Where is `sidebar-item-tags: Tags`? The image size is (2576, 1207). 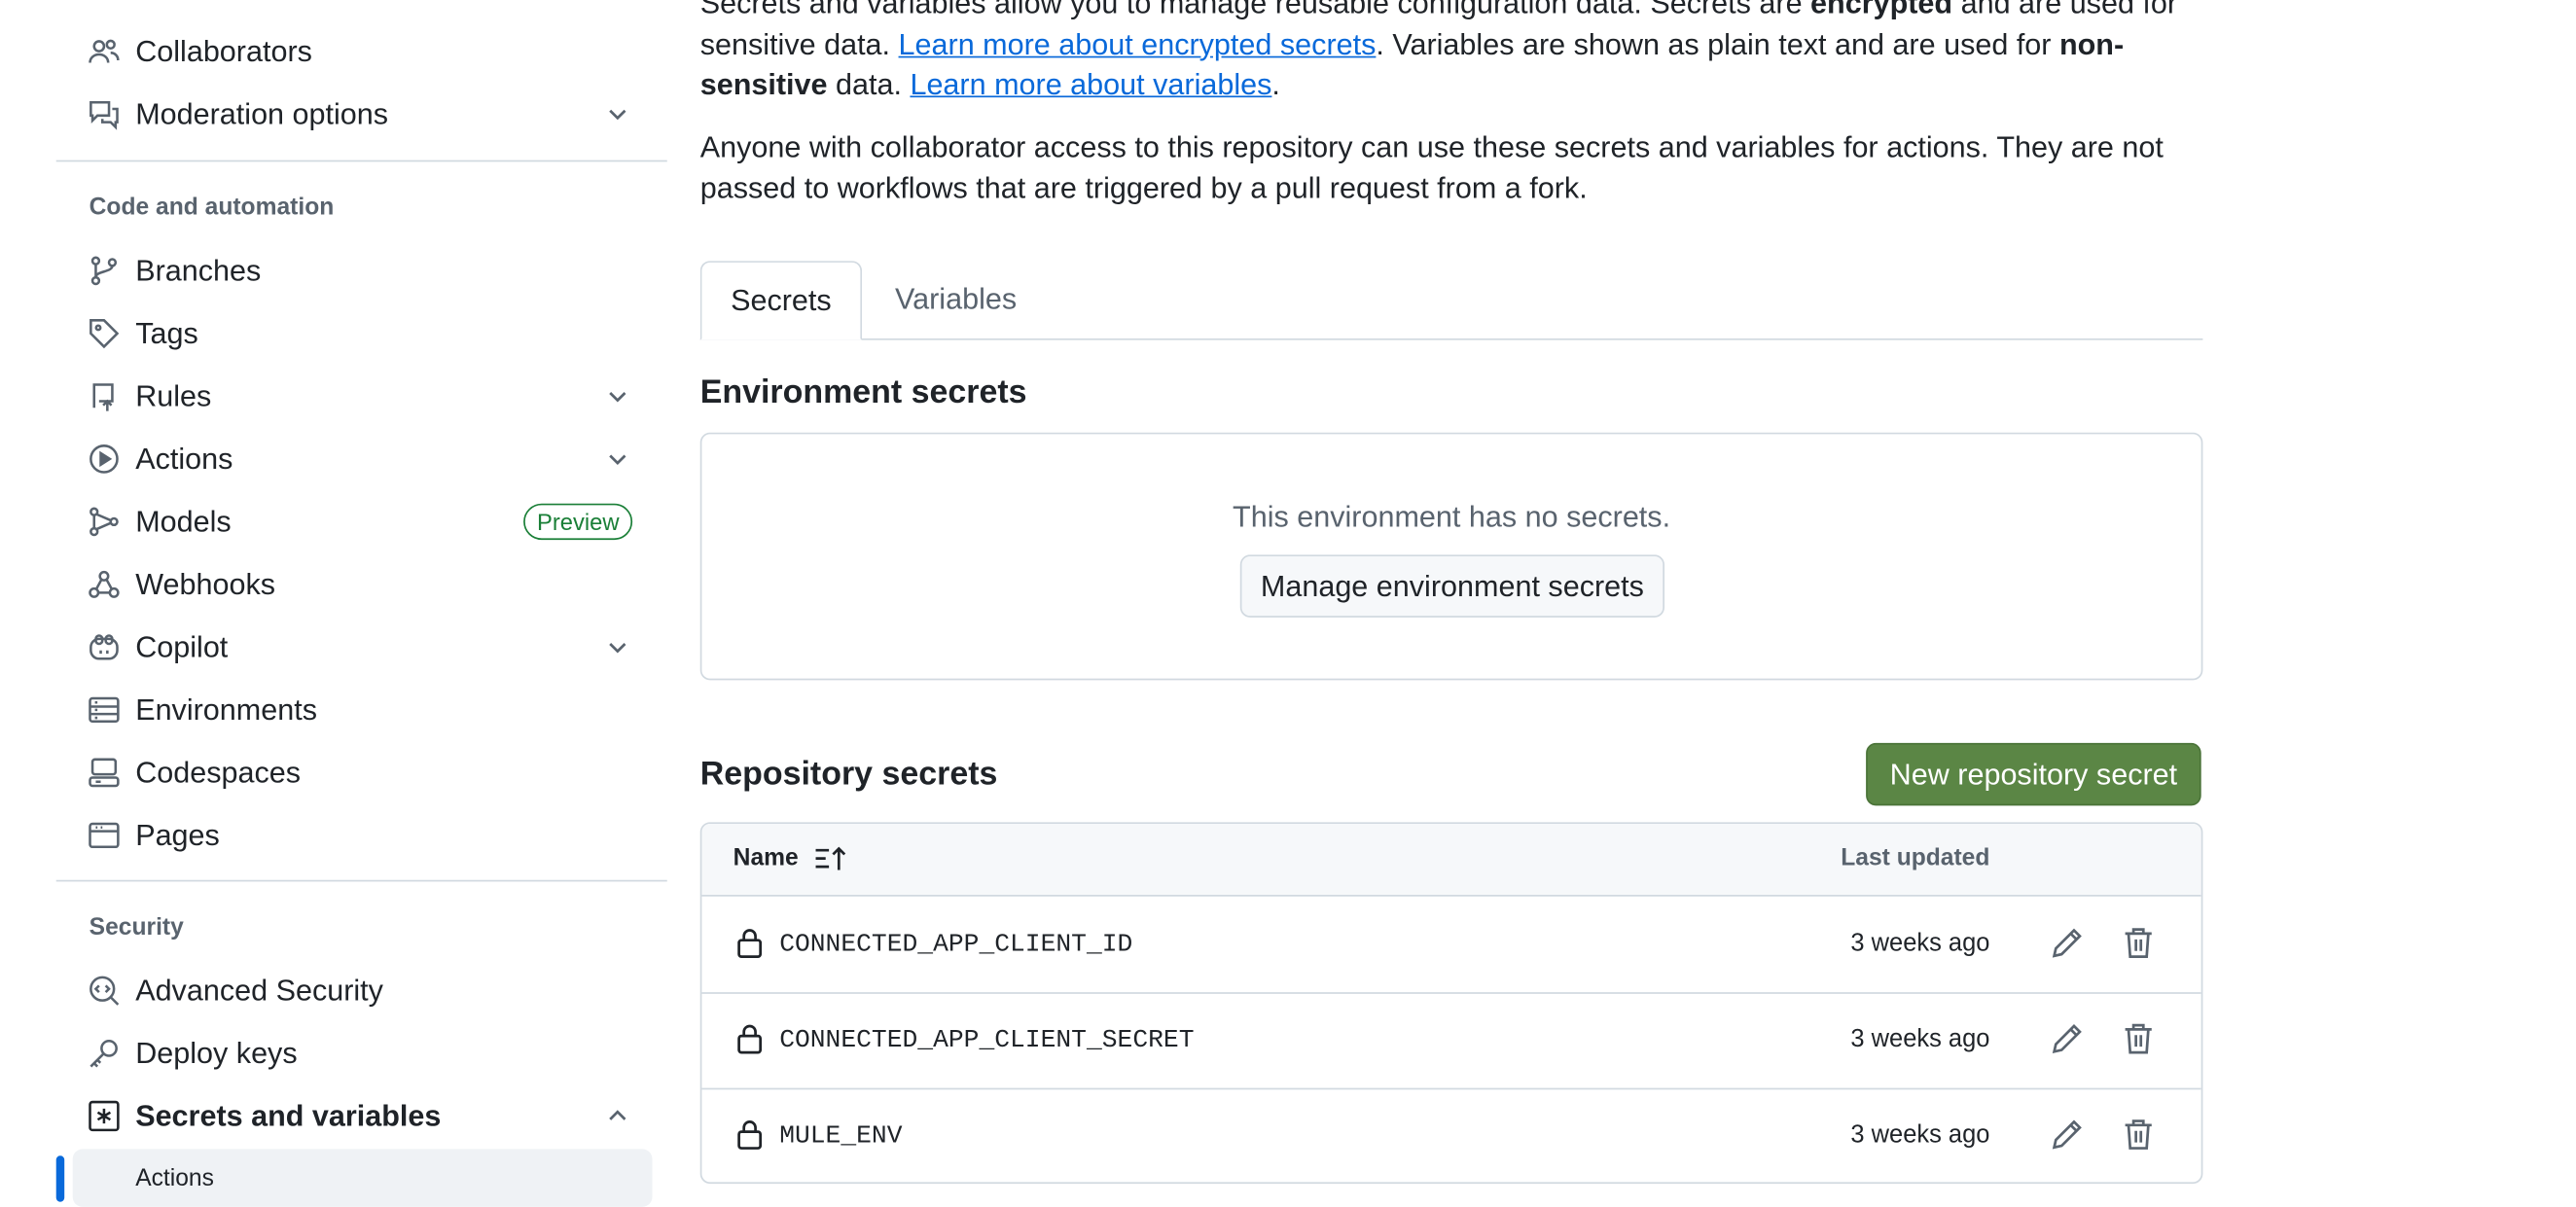 sidebar-item-tags: Tags is located at coordinates (354, 333).